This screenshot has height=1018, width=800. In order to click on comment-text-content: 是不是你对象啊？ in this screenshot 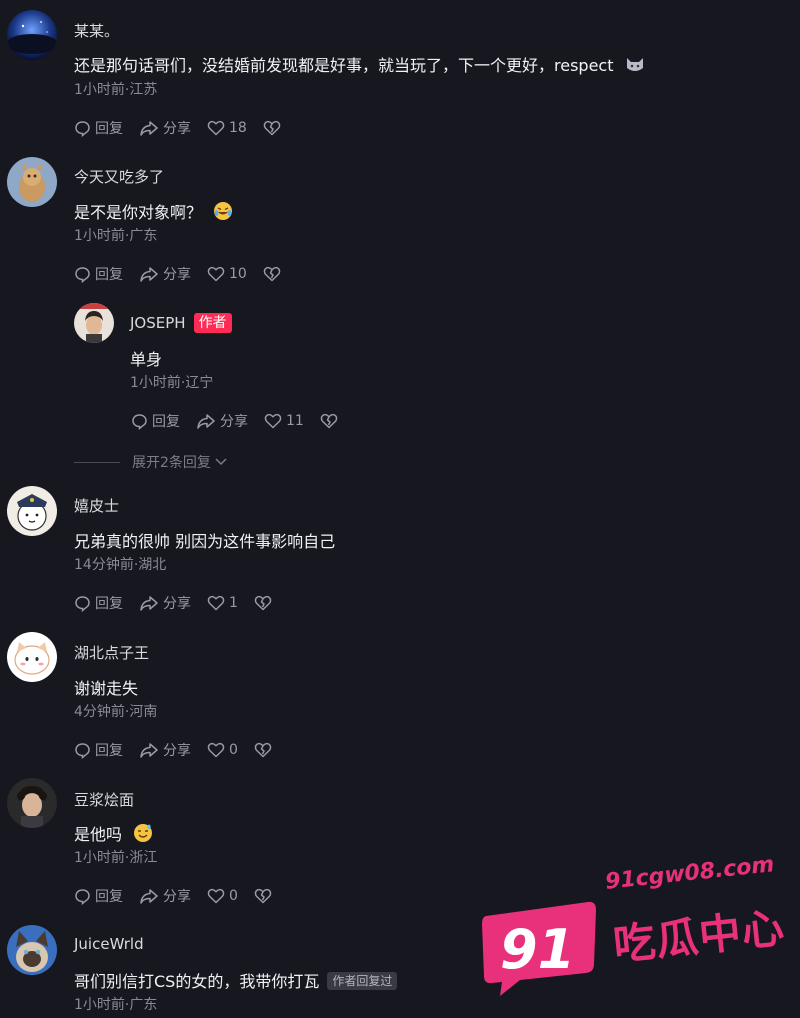, I will do `click(138, 212)`.